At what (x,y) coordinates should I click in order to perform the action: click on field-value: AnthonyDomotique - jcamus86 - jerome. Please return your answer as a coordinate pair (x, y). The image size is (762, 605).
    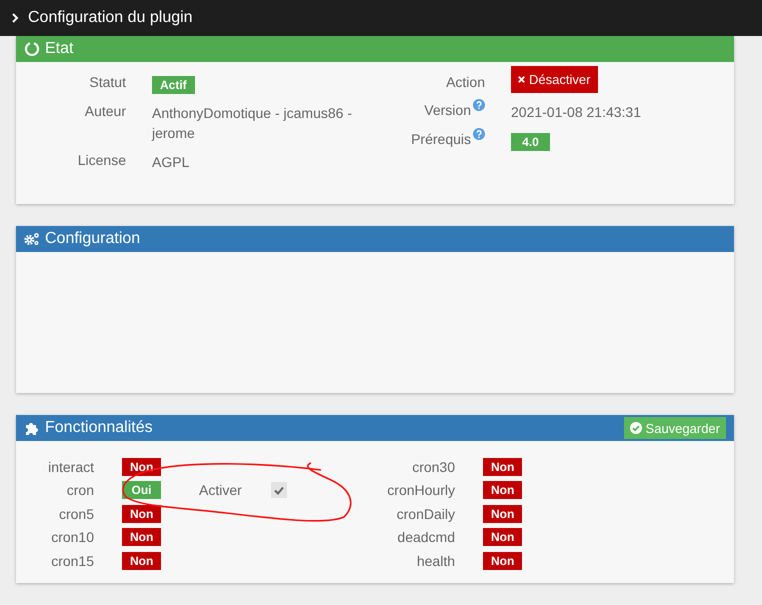
    Looking at the image, I should click on (252, 123).